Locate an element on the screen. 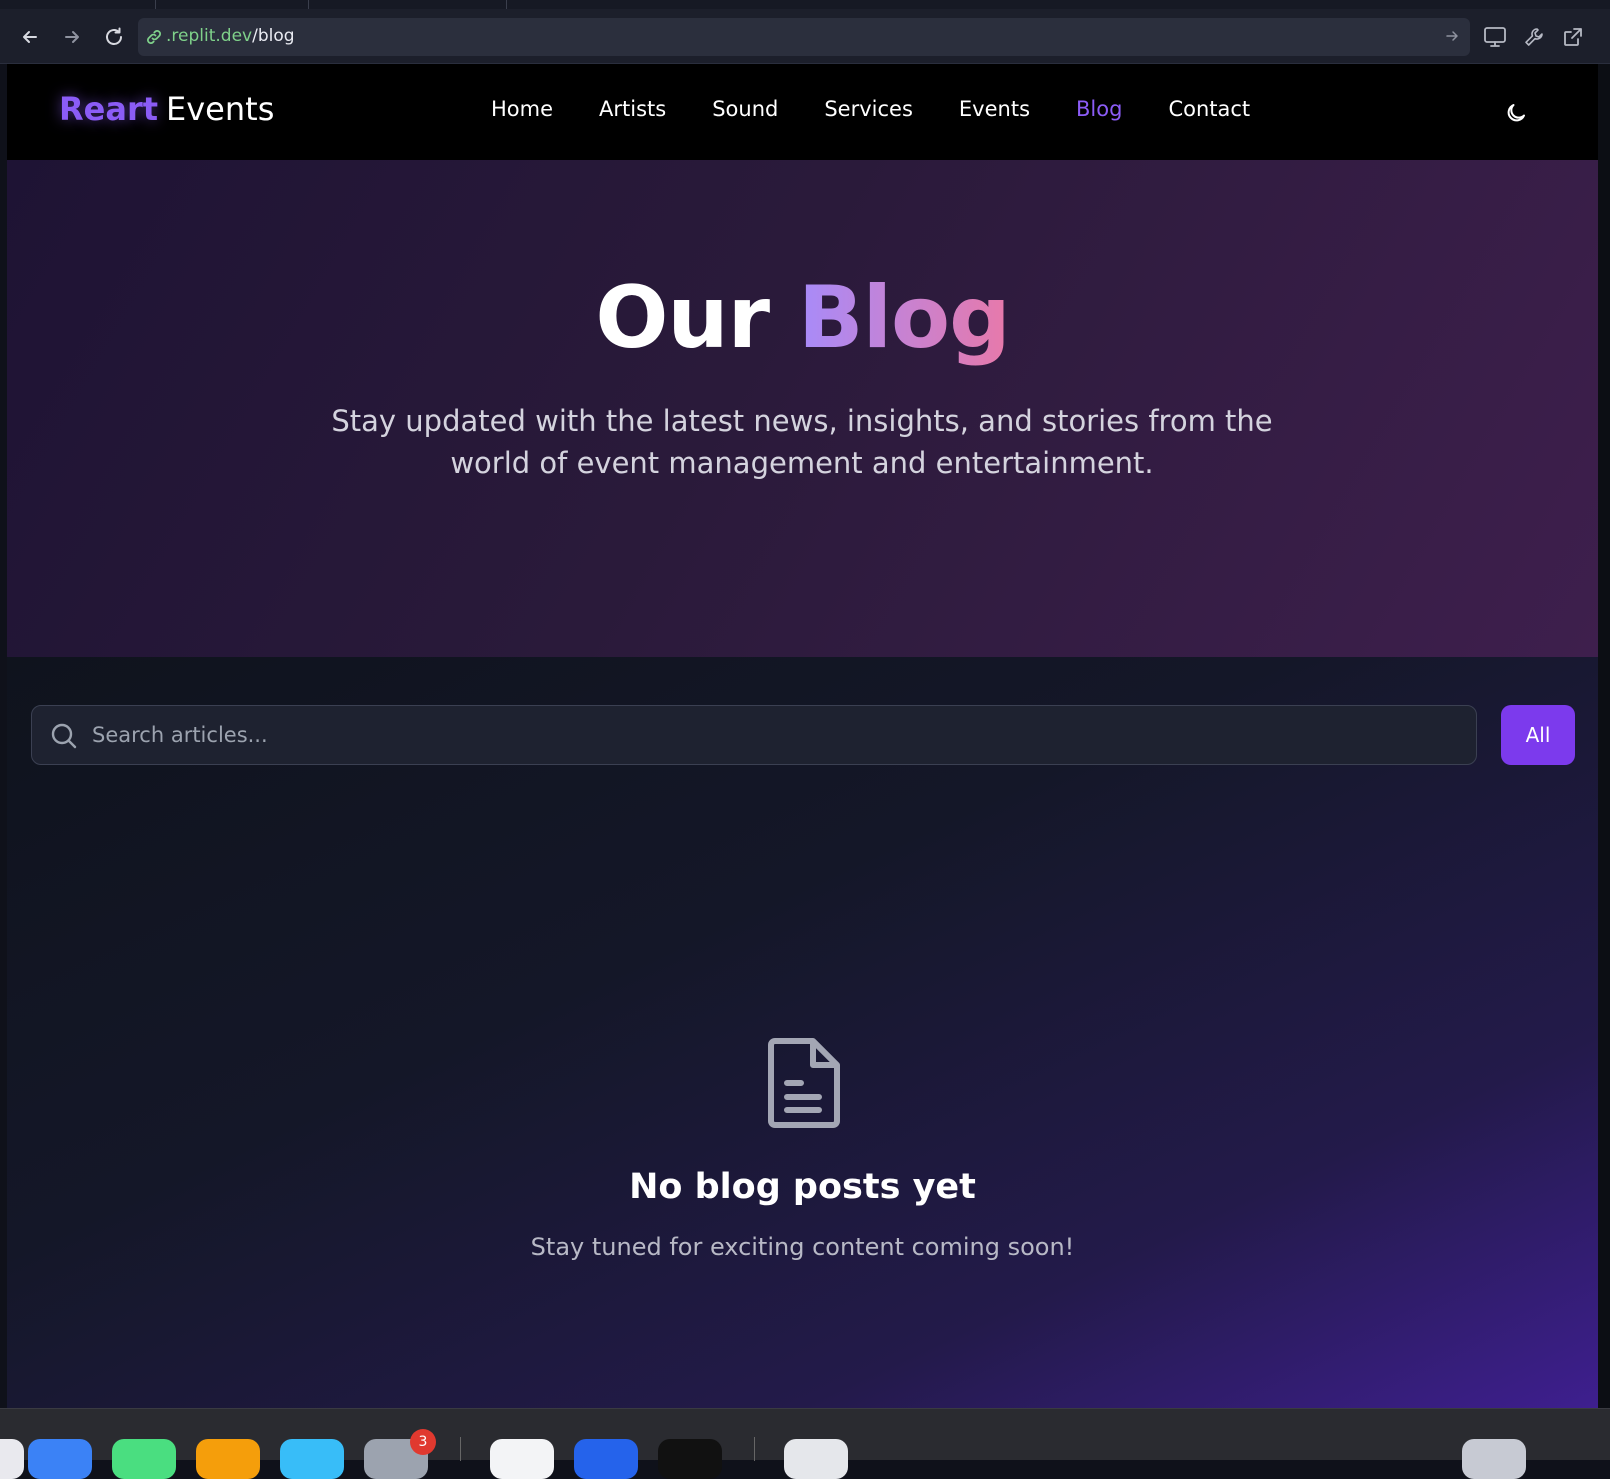  nav-link-home: Home is located at coordinates (522, 109).